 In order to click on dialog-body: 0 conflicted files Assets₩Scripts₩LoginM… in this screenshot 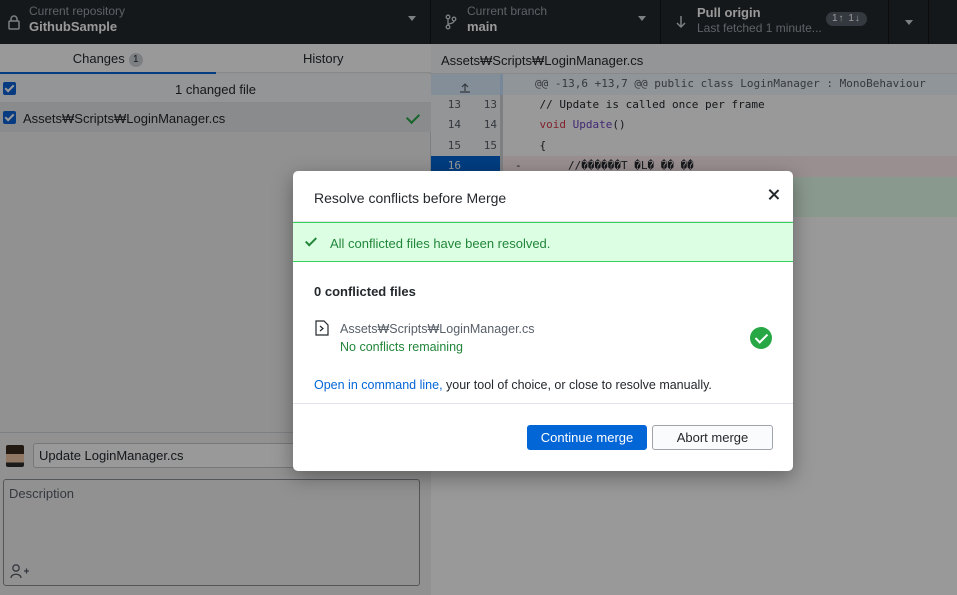, I will do `click(543, 333)`.